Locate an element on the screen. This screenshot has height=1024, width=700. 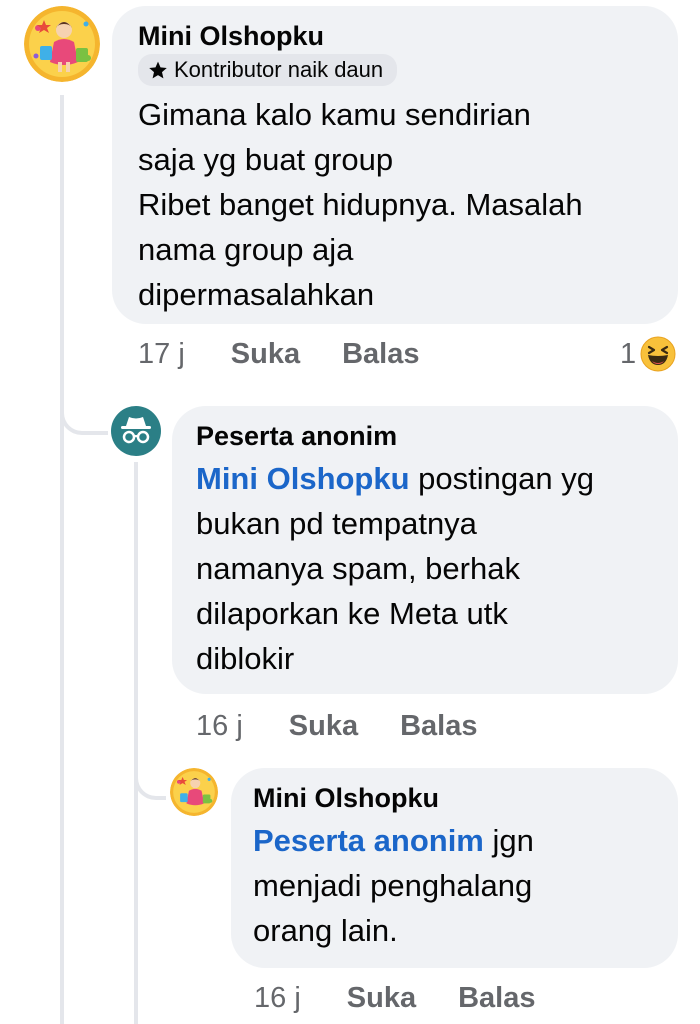
mention-link: Mini Olshopku is located at coordinates (303, 478).